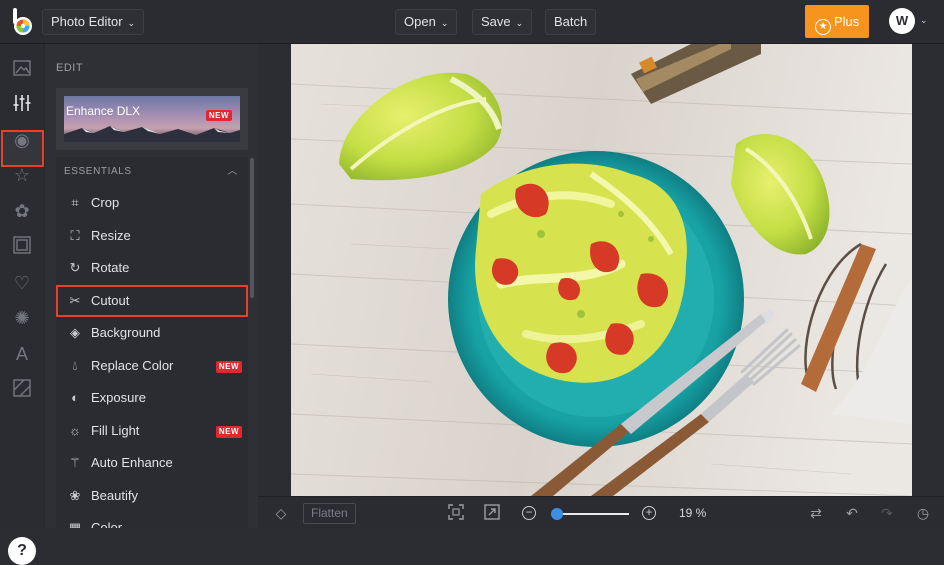  I want to click on tool-label: Cutout, so click(110, 300).